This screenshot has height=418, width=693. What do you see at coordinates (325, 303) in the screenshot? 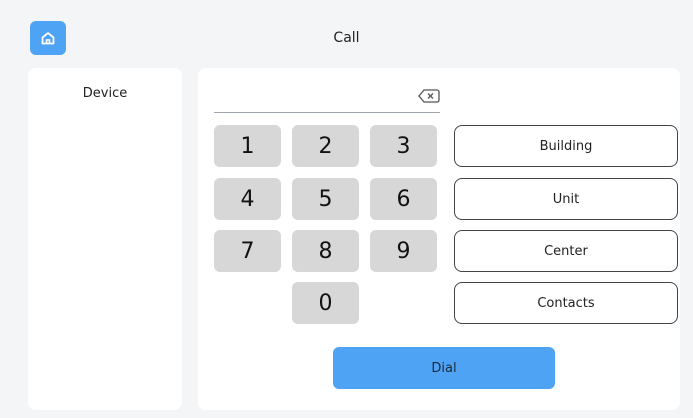
I see `key-0: 0` at bounding box center [325, 303].